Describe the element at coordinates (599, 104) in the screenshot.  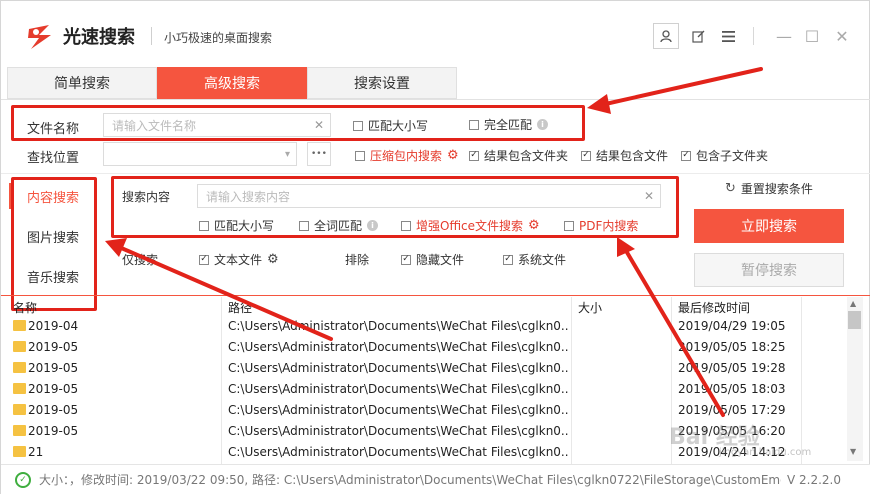
I see `annotation-arrowhead` at that location.